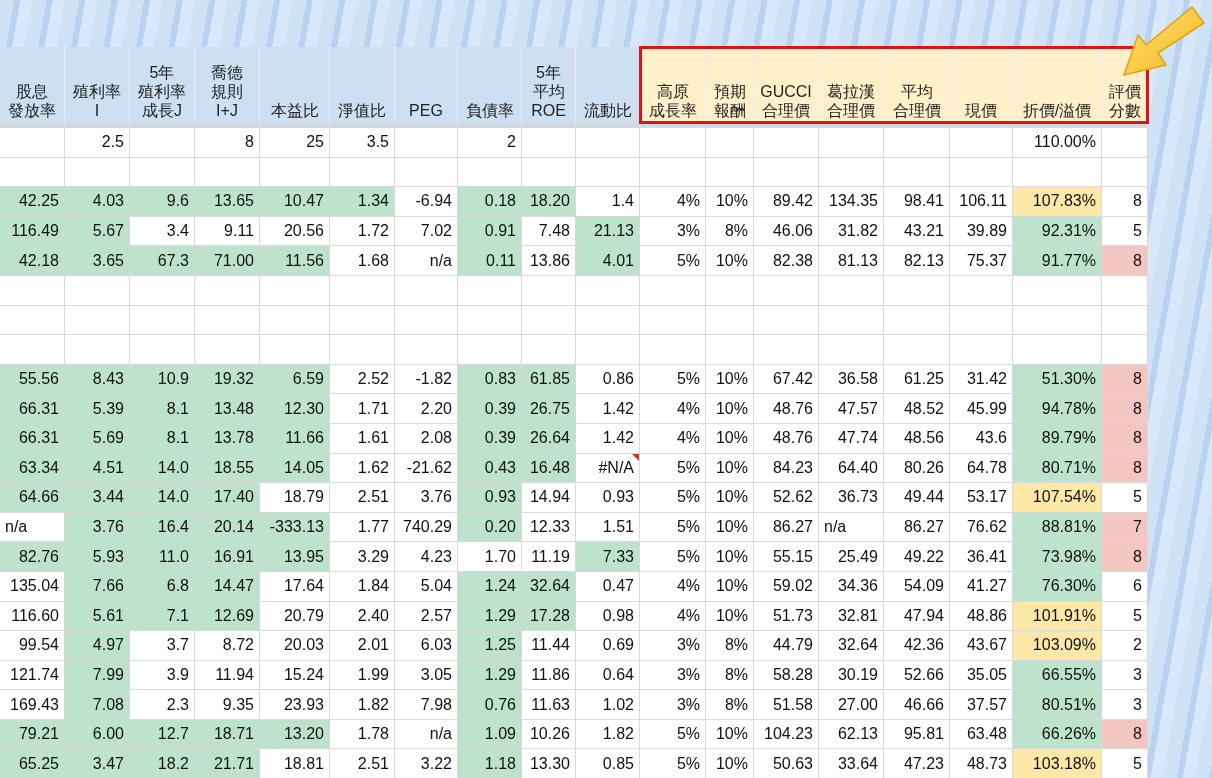 The height and width of the screenshot is (778, 1212). Describe the element at coordinates (1057, 705) in the screenshot. I see `table-cell: 80.51%` at that location.